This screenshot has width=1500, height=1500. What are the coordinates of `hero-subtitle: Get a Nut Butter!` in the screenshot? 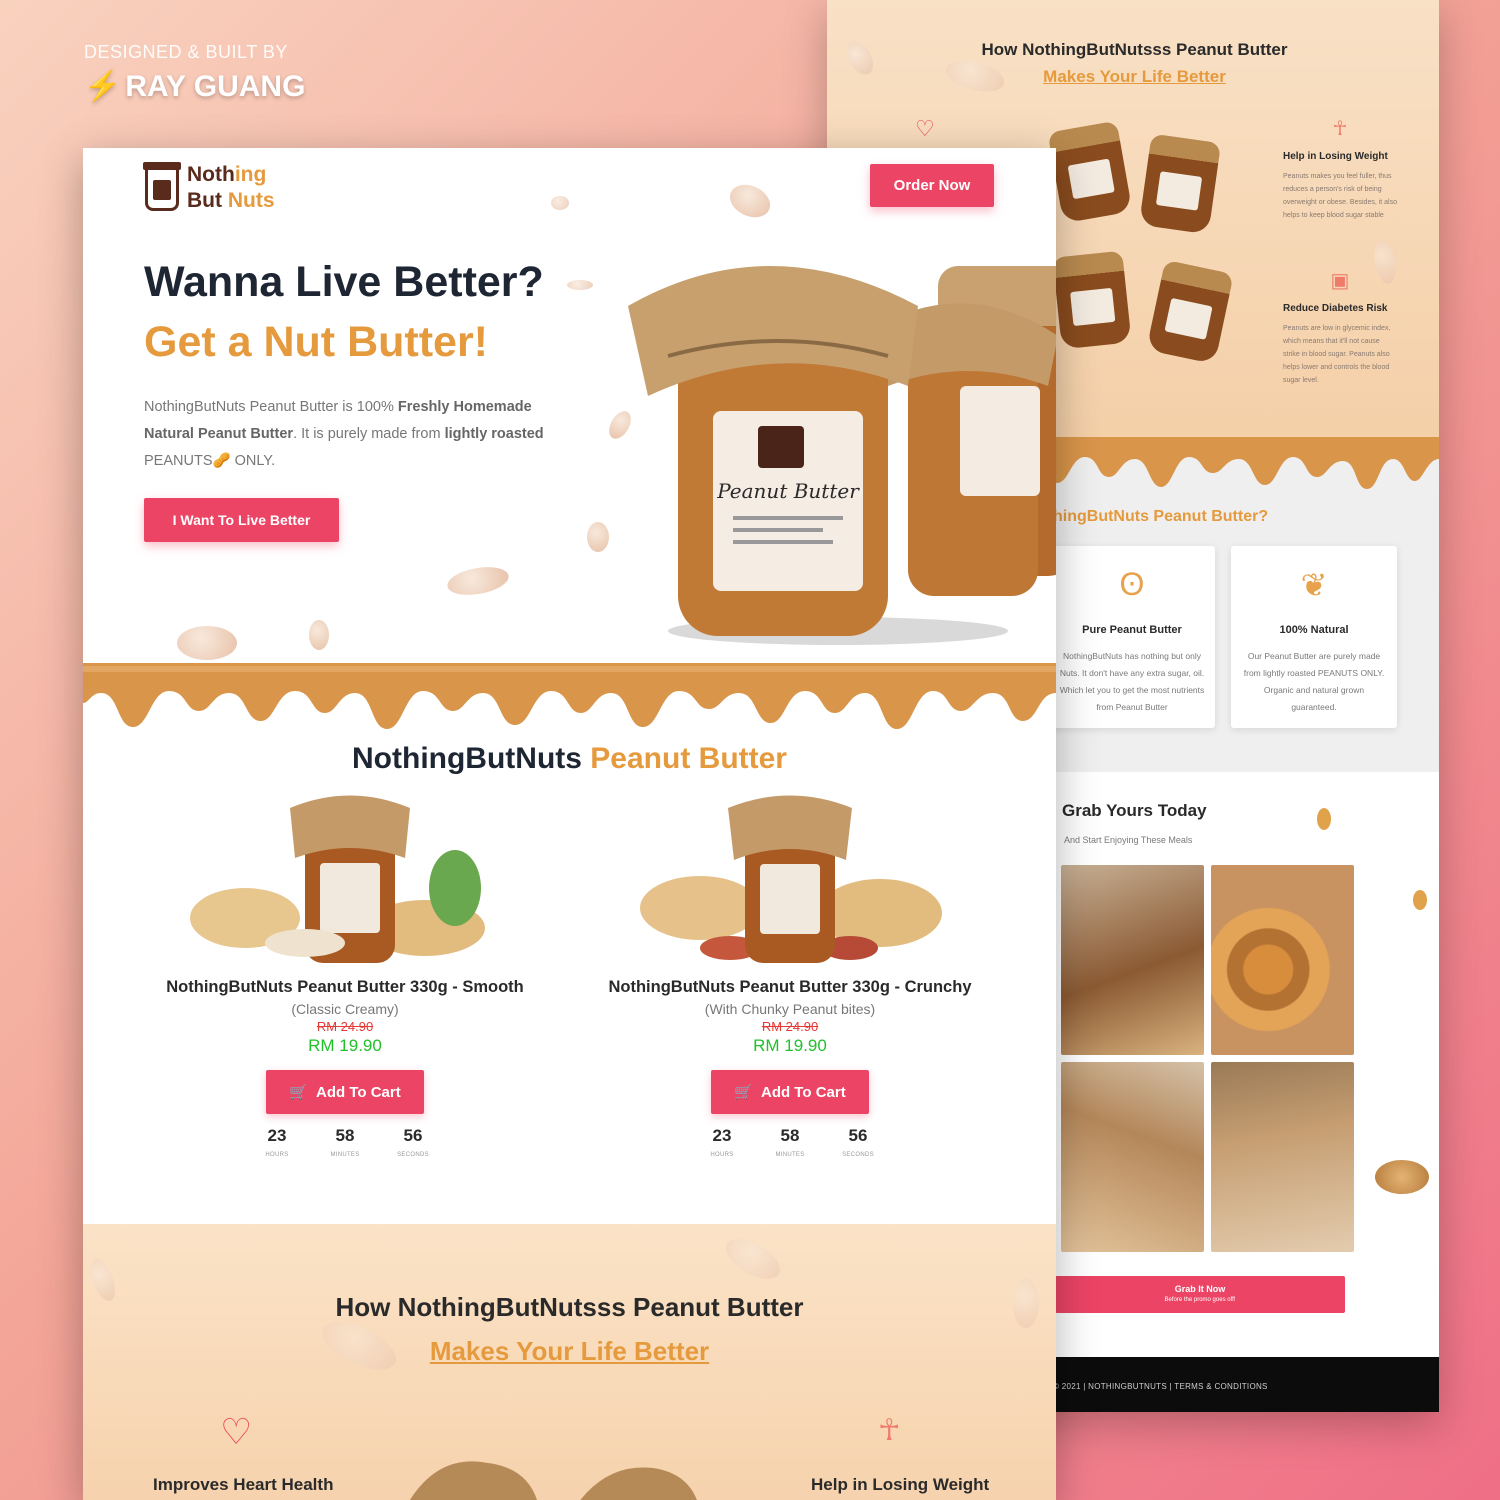 It's located at (316, 342).